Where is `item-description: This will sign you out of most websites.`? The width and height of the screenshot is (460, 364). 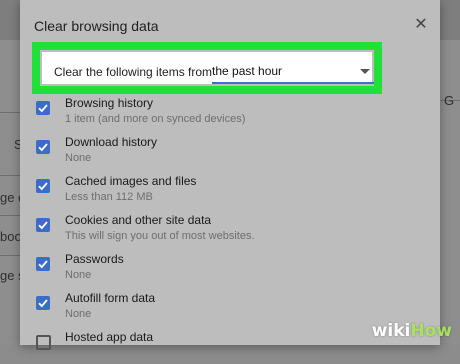
item-description: This will sign you out of most websites. is located at coordinates (160, 236).